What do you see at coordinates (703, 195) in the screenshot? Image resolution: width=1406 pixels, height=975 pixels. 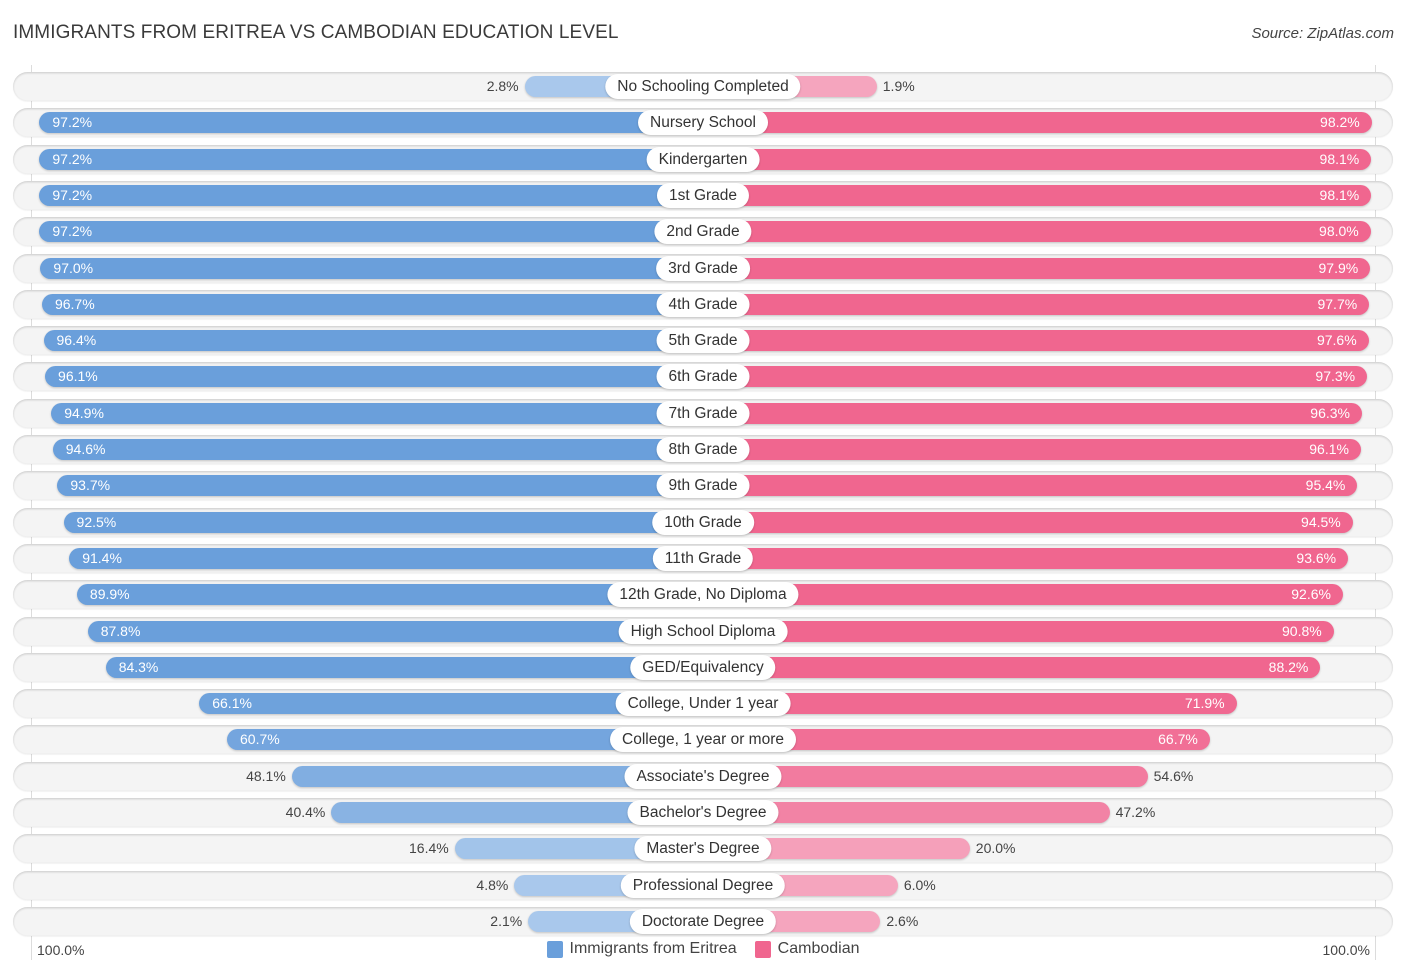 I see `category-label: 1st Grade` at bounding box center [703, 195].